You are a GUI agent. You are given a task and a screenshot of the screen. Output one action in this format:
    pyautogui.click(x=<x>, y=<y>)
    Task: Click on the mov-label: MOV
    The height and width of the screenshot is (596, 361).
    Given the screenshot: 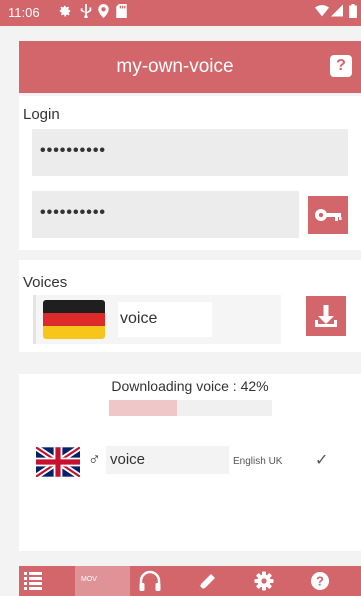 What is the action you would take?
    pyautogui.click(x=89, y=579)
    